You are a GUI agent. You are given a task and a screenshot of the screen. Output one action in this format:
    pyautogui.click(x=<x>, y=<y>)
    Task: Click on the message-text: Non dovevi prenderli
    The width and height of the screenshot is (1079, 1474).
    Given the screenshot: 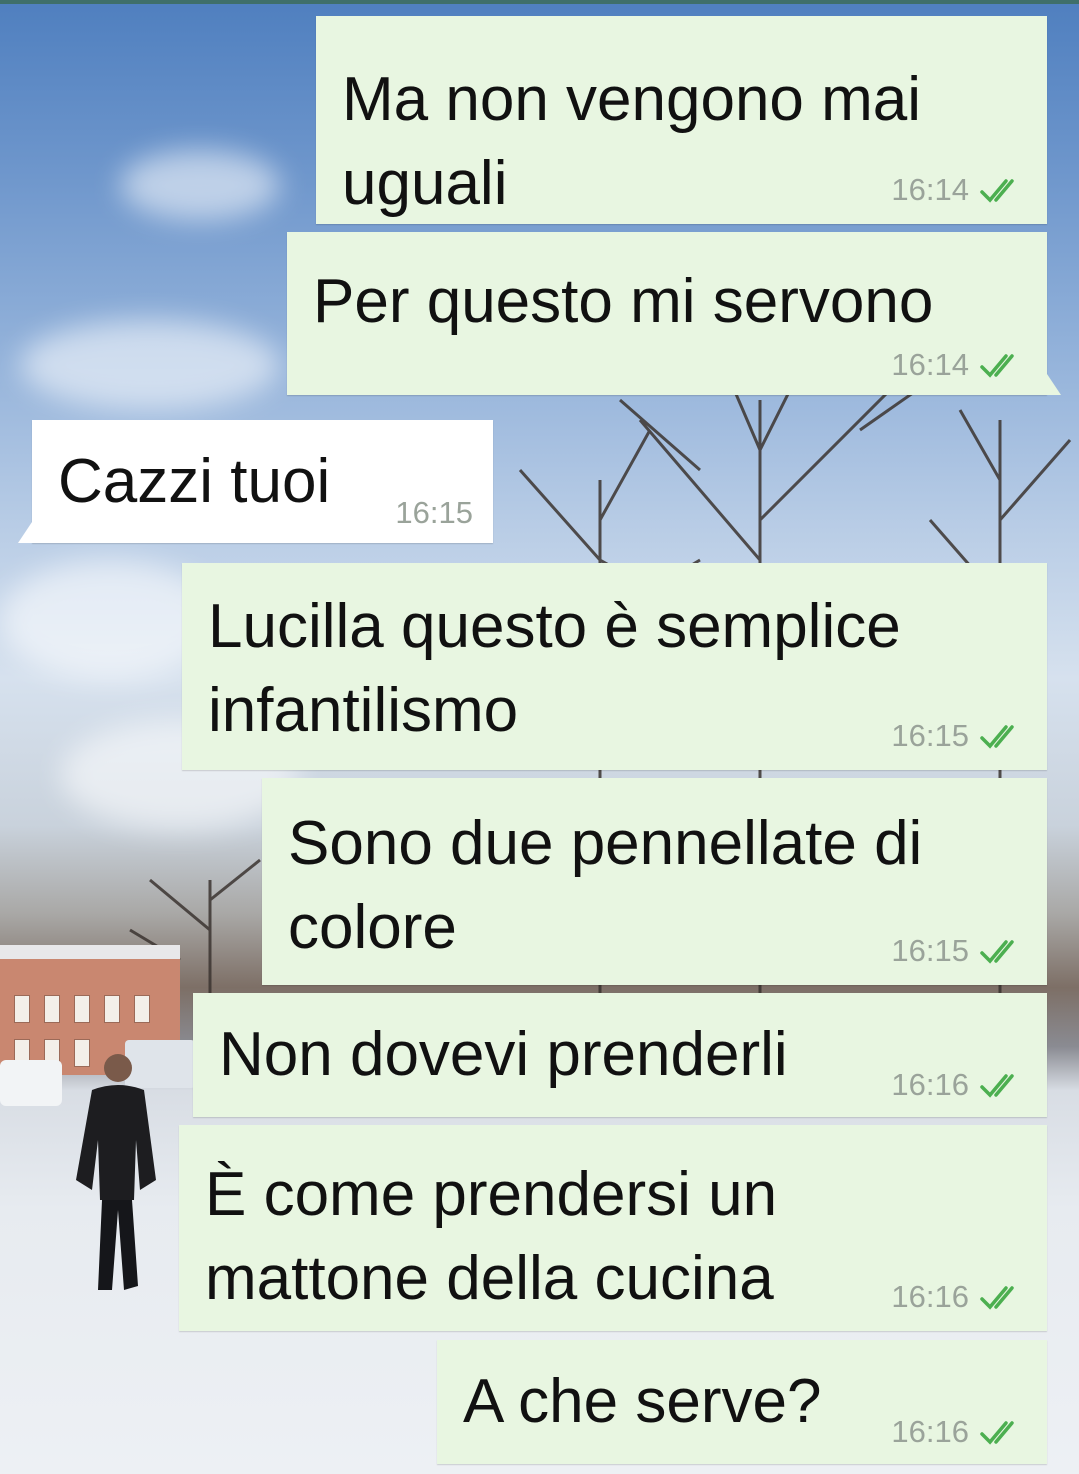 What is the action you would take?
    pyautogui.click(x=503, y=1054)
    